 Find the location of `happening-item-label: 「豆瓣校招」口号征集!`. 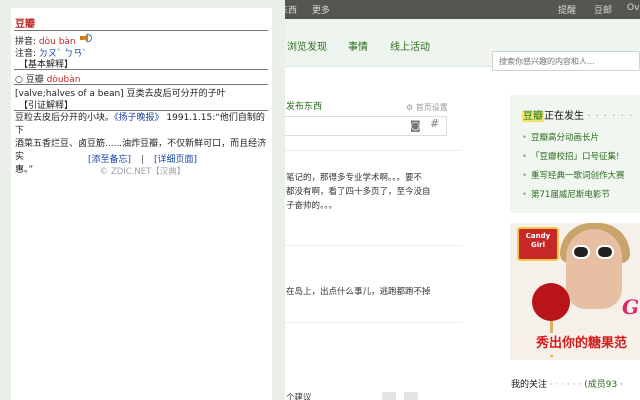

happening-item-label: 「豆瓣校招」口号征集! is located at coordinates (575, 157).